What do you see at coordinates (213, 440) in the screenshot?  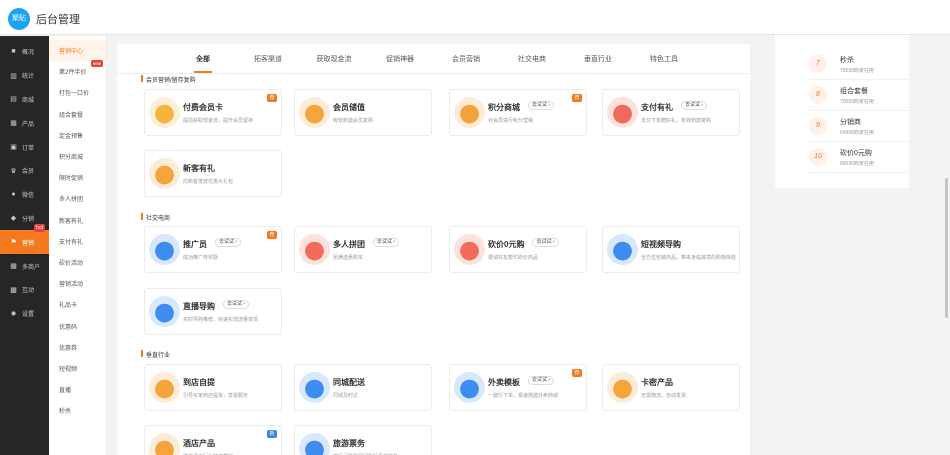 I see `tool-card: 酒店产品助力酒店行业精准营销新` at bounding box center [213, 440].